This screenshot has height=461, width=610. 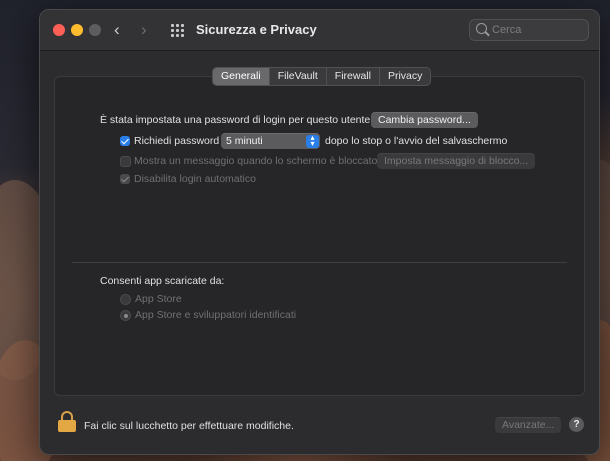 What do you see at coordinates (177, 30) in the screenshot?
I see `show-all-grid-icon` at bounding box center [177, 30].